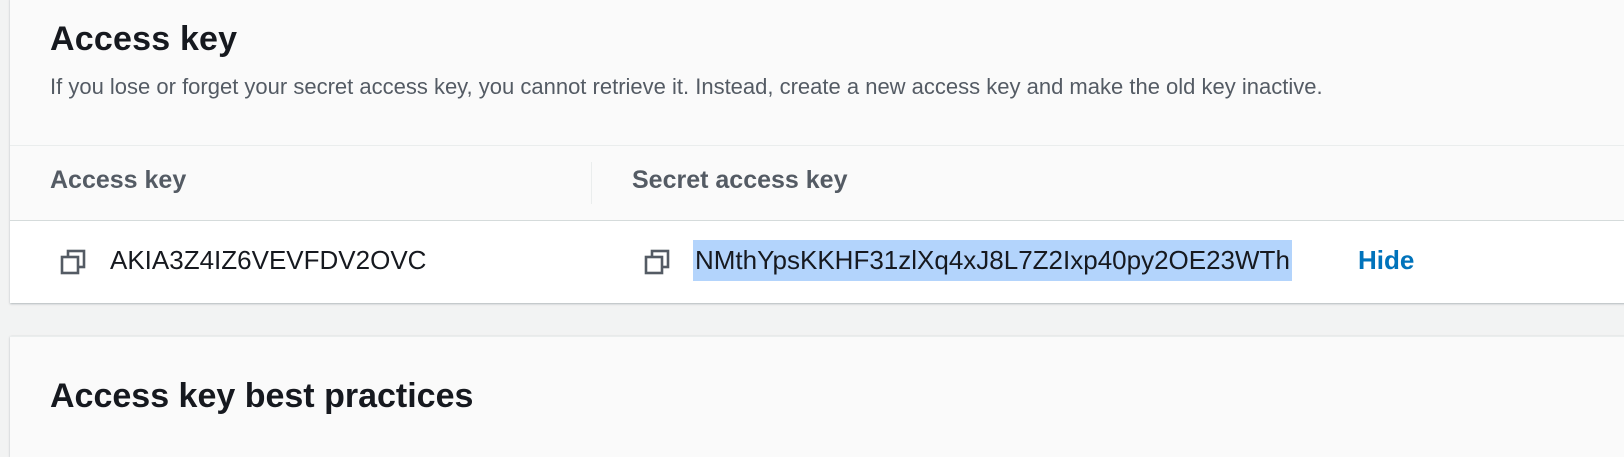  What do you see at coordinates (118, 180) in the screenshot?
I see `column-header-access-key: Access key` at bounding box center [118, 180].